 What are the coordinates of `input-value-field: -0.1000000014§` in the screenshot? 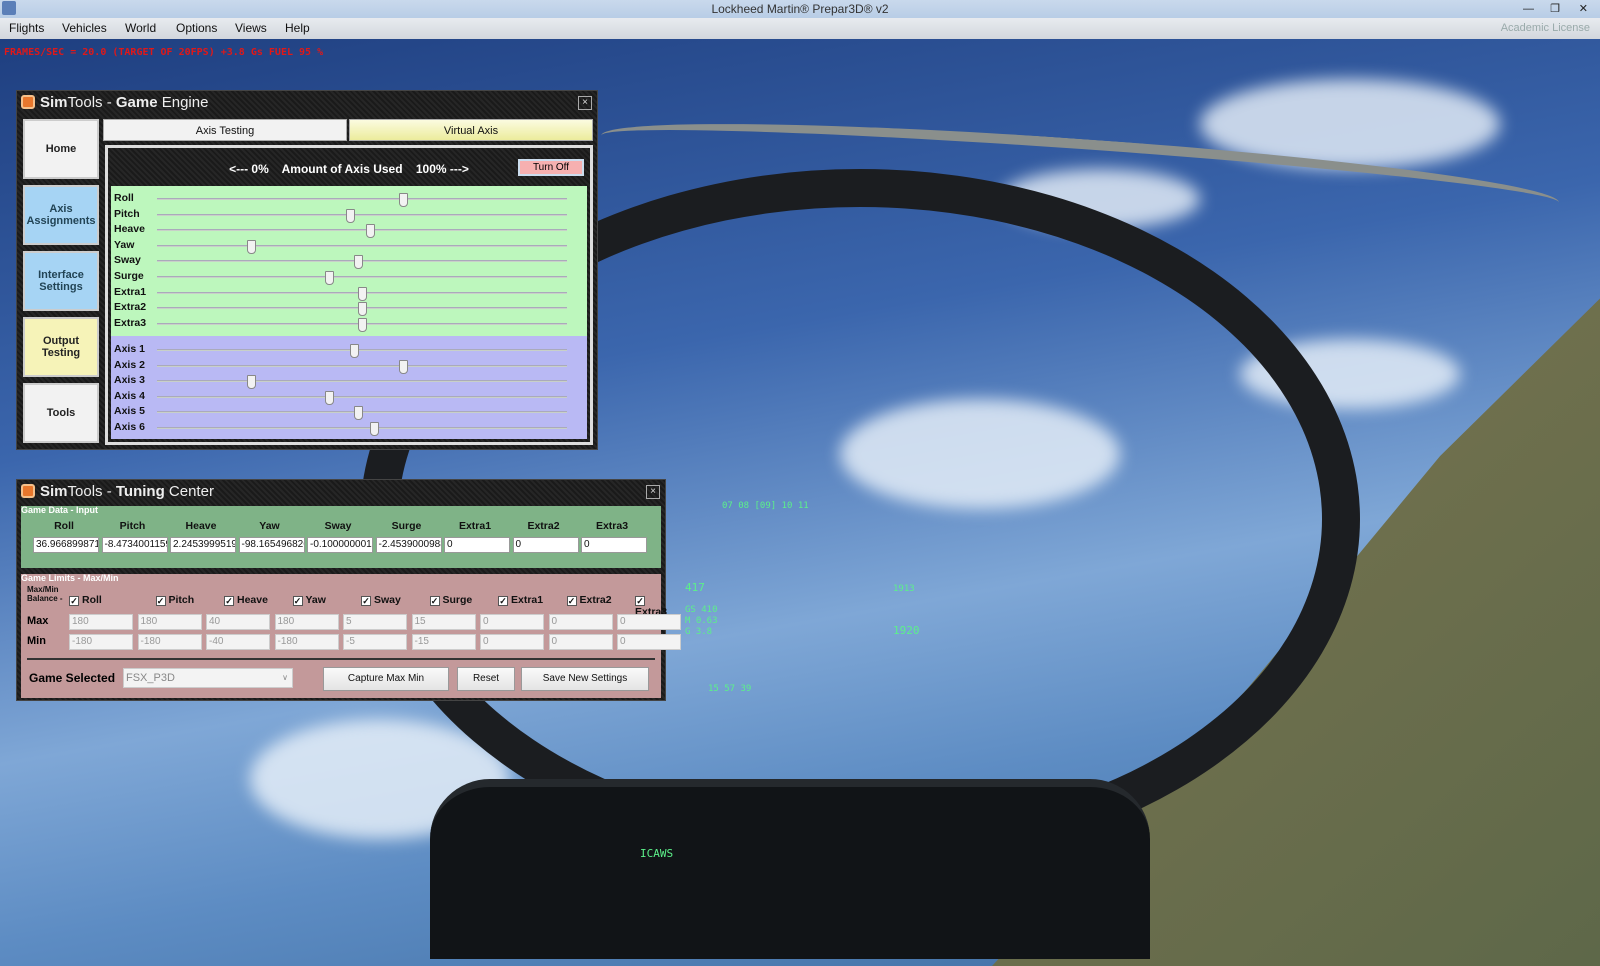 It's located at (340, 545).